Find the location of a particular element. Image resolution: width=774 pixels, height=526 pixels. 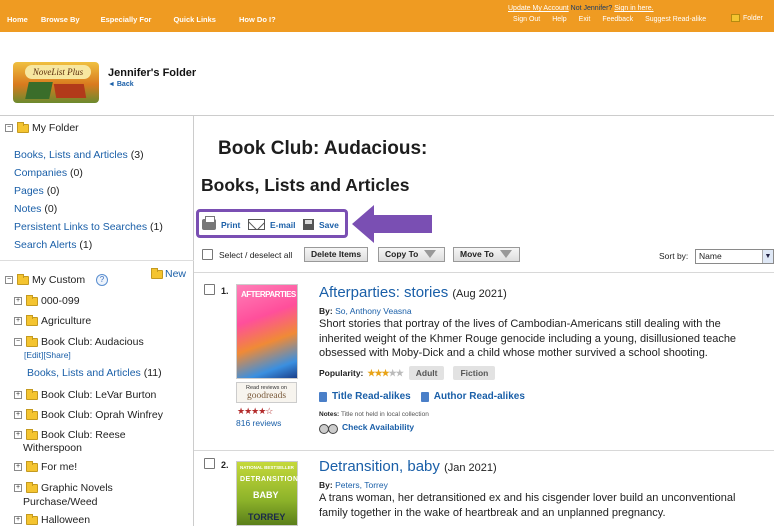

back-link: ◄ Back is located at coordinates (121, 84).